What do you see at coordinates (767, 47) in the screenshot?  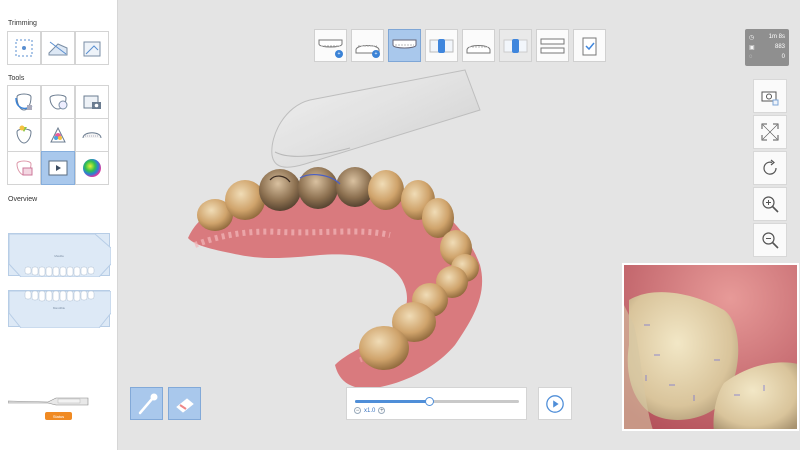 I see `scan-info-panel: ◷ 1m 8s ▣ 883 ◌ 0` at bounding box center [767, 47].